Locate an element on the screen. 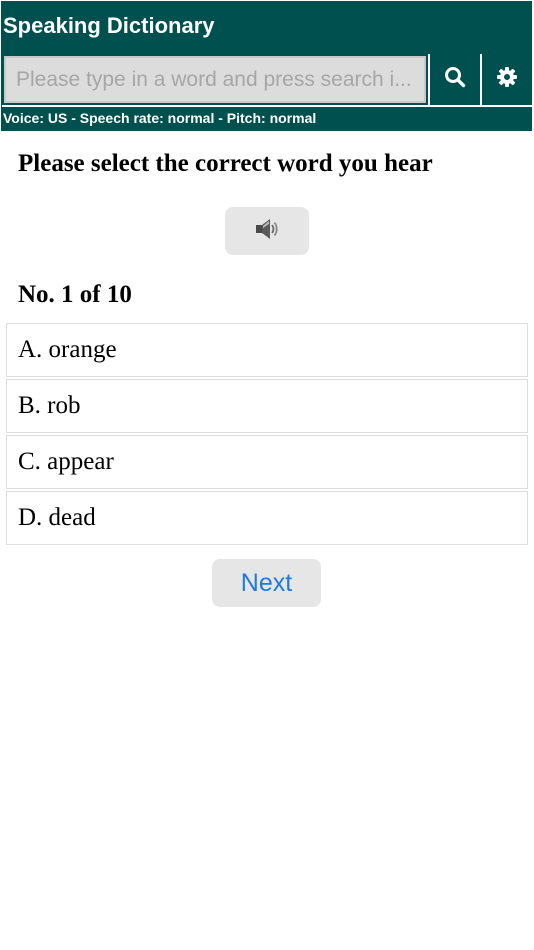  search-button is located at coordinates (453, 79).